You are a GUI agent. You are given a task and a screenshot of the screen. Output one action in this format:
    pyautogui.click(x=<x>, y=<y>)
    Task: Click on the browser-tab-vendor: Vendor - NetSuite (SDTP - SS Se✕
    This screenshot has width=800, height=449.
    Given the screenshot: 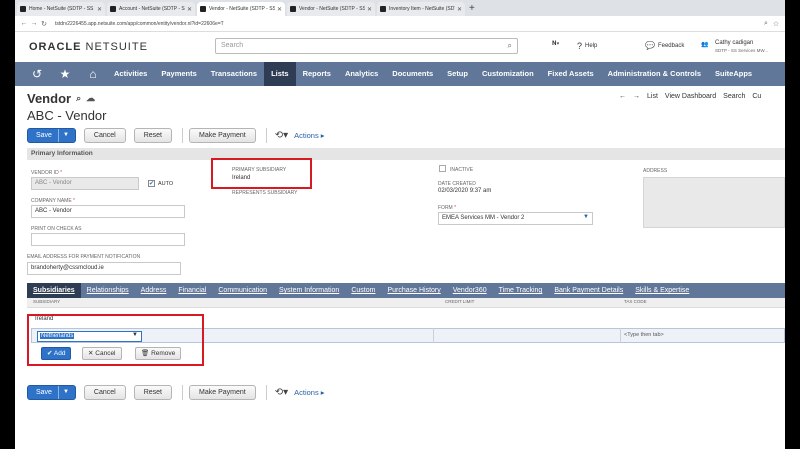 What is the action you would take?
    pyautogui.click(x=331, y=9)
    